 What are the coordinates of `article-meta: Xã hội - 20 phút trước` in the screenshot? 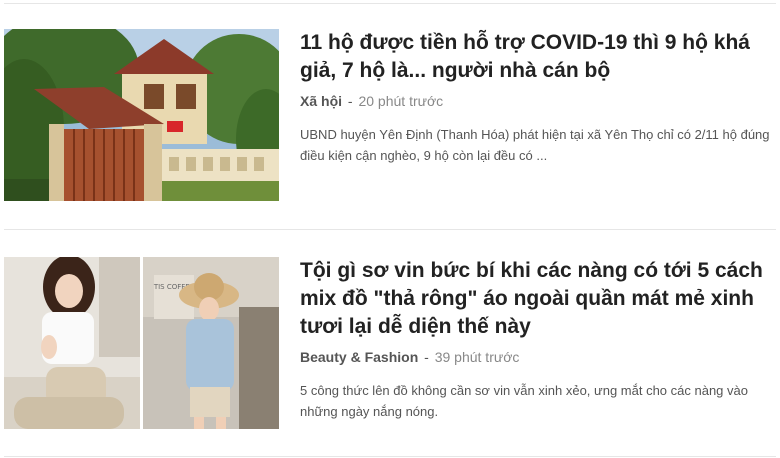 It's located at (538, 101).